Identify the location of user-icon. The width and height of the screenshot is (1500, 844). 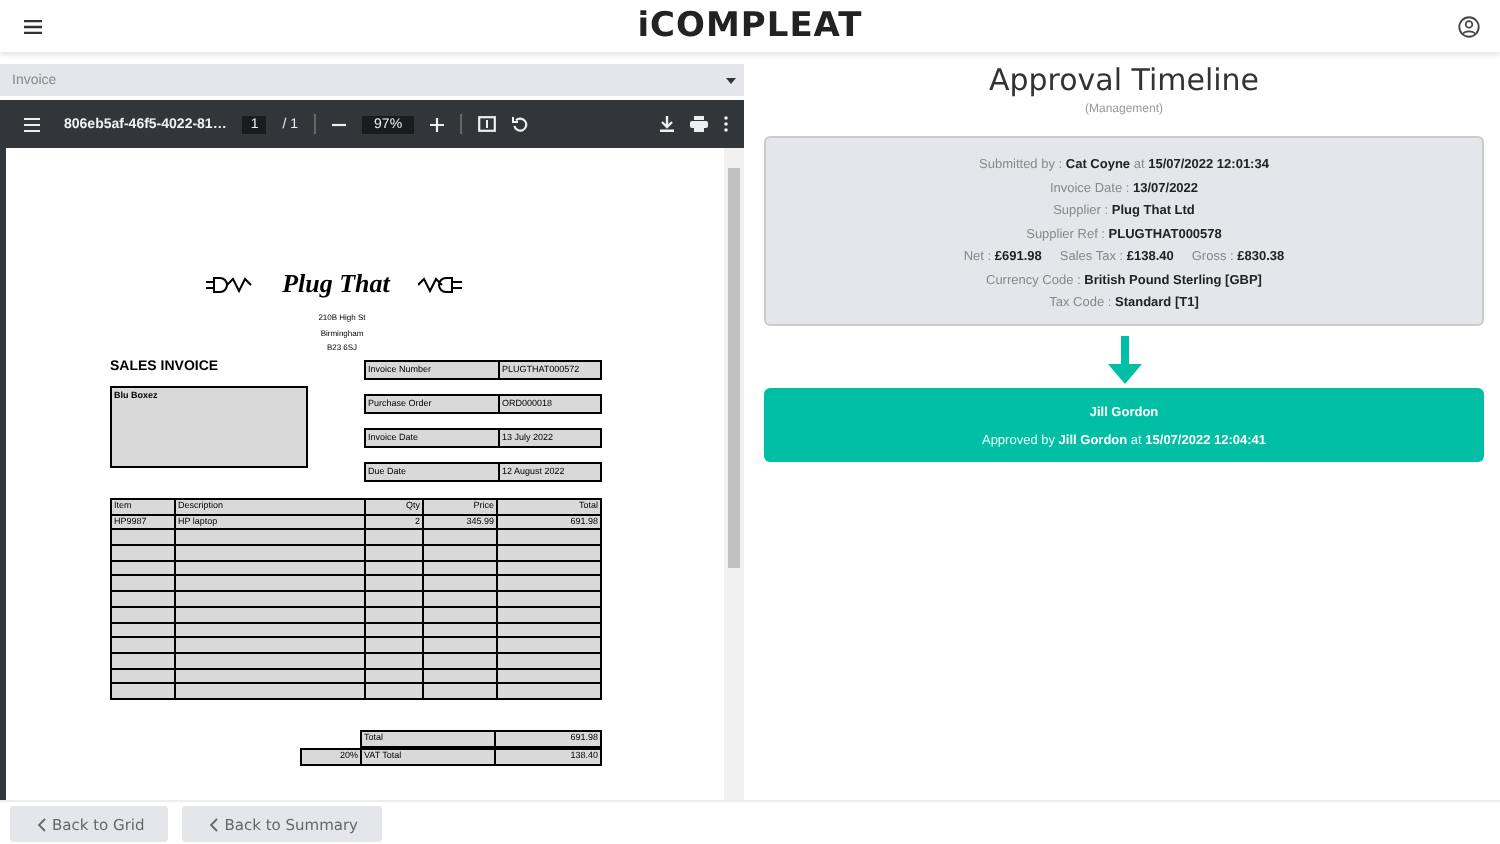
(1468, 26).